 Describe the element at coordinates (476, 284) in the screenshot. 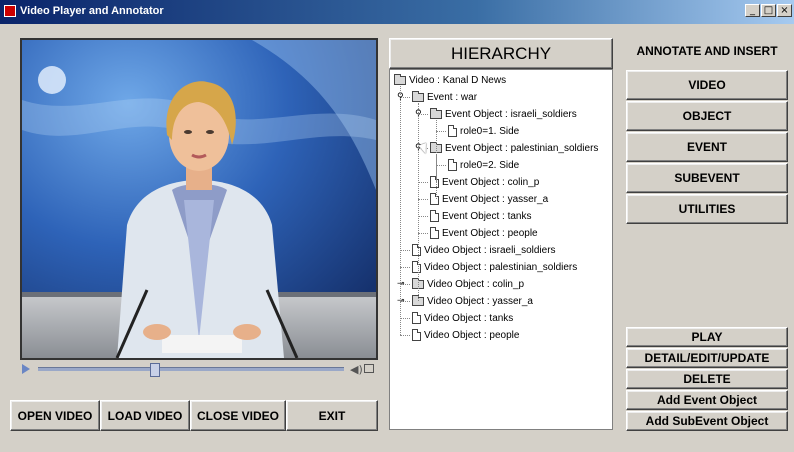

I see `tree-node-label: Video Object : colin_p` at that location.